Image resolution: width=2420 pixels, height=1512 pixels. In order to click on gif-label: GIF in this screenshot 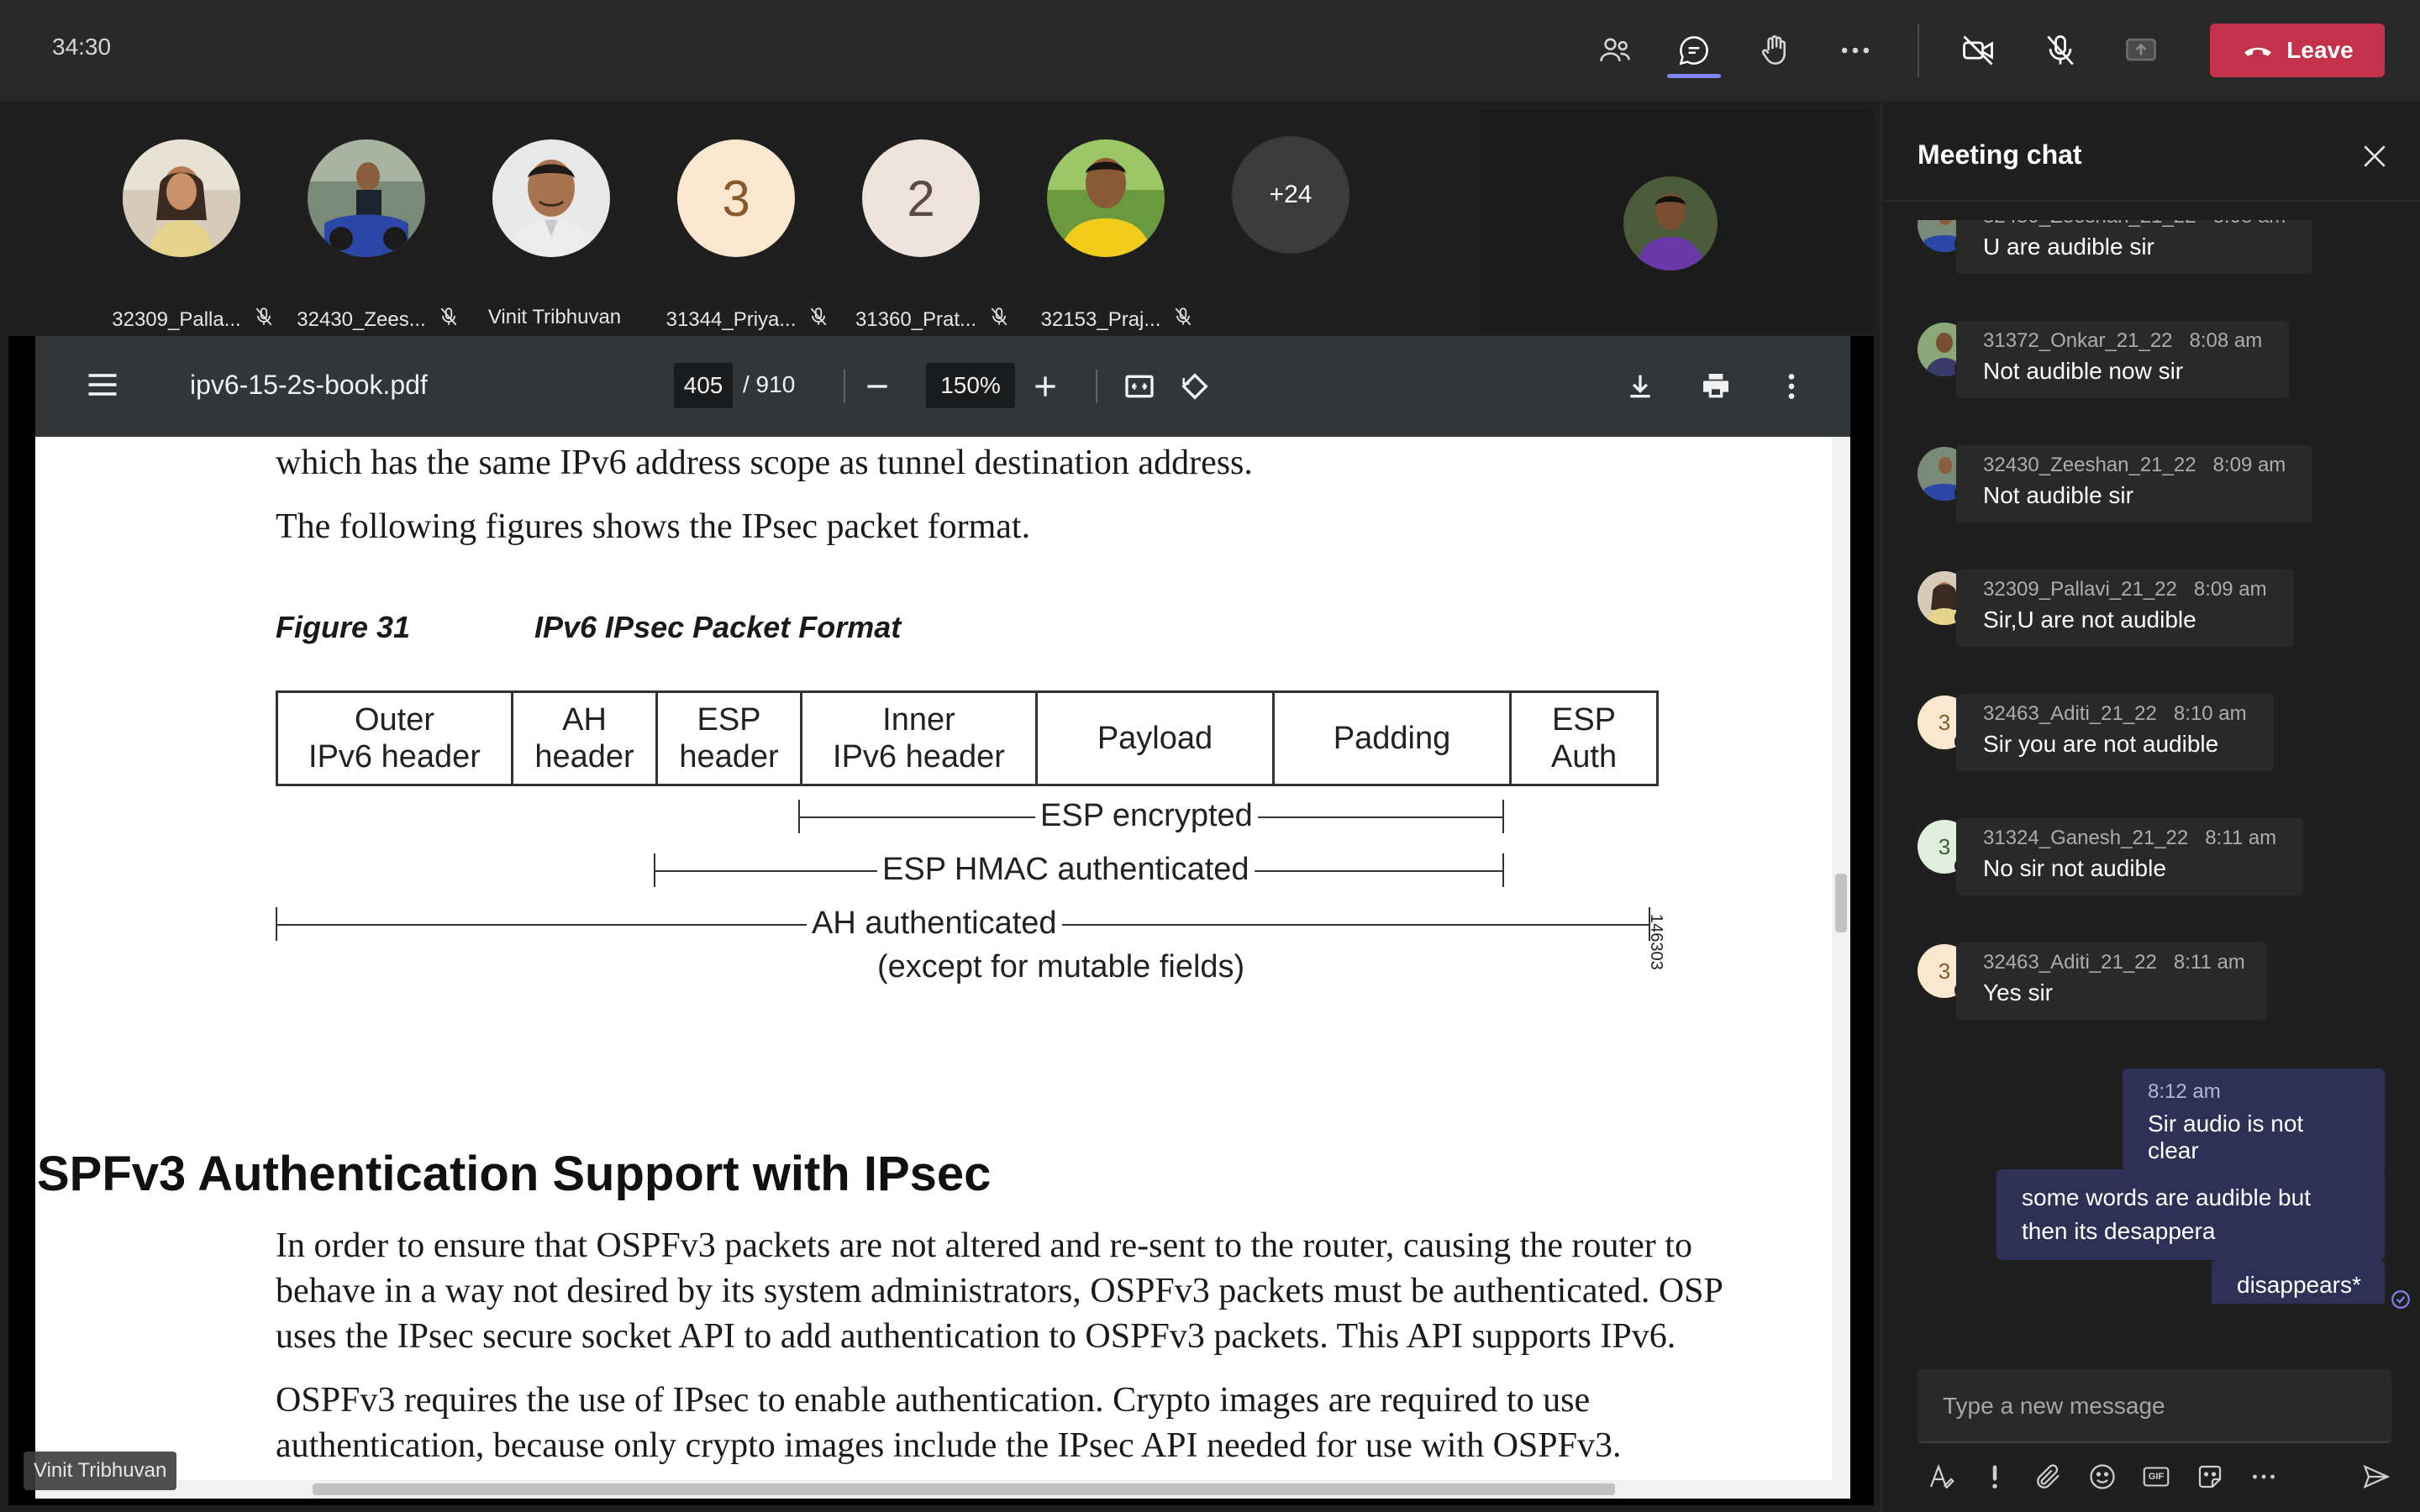, I will do `click(2156, 1477)`.